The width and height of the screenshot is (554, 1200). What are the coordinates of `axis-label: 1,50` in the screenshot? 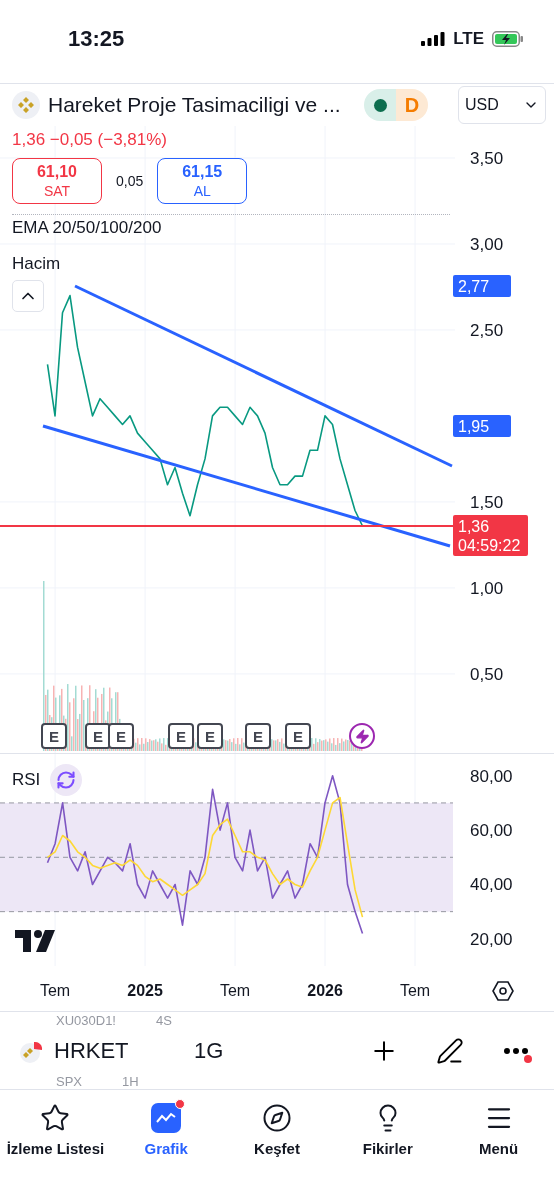 It's located at (487, 502).